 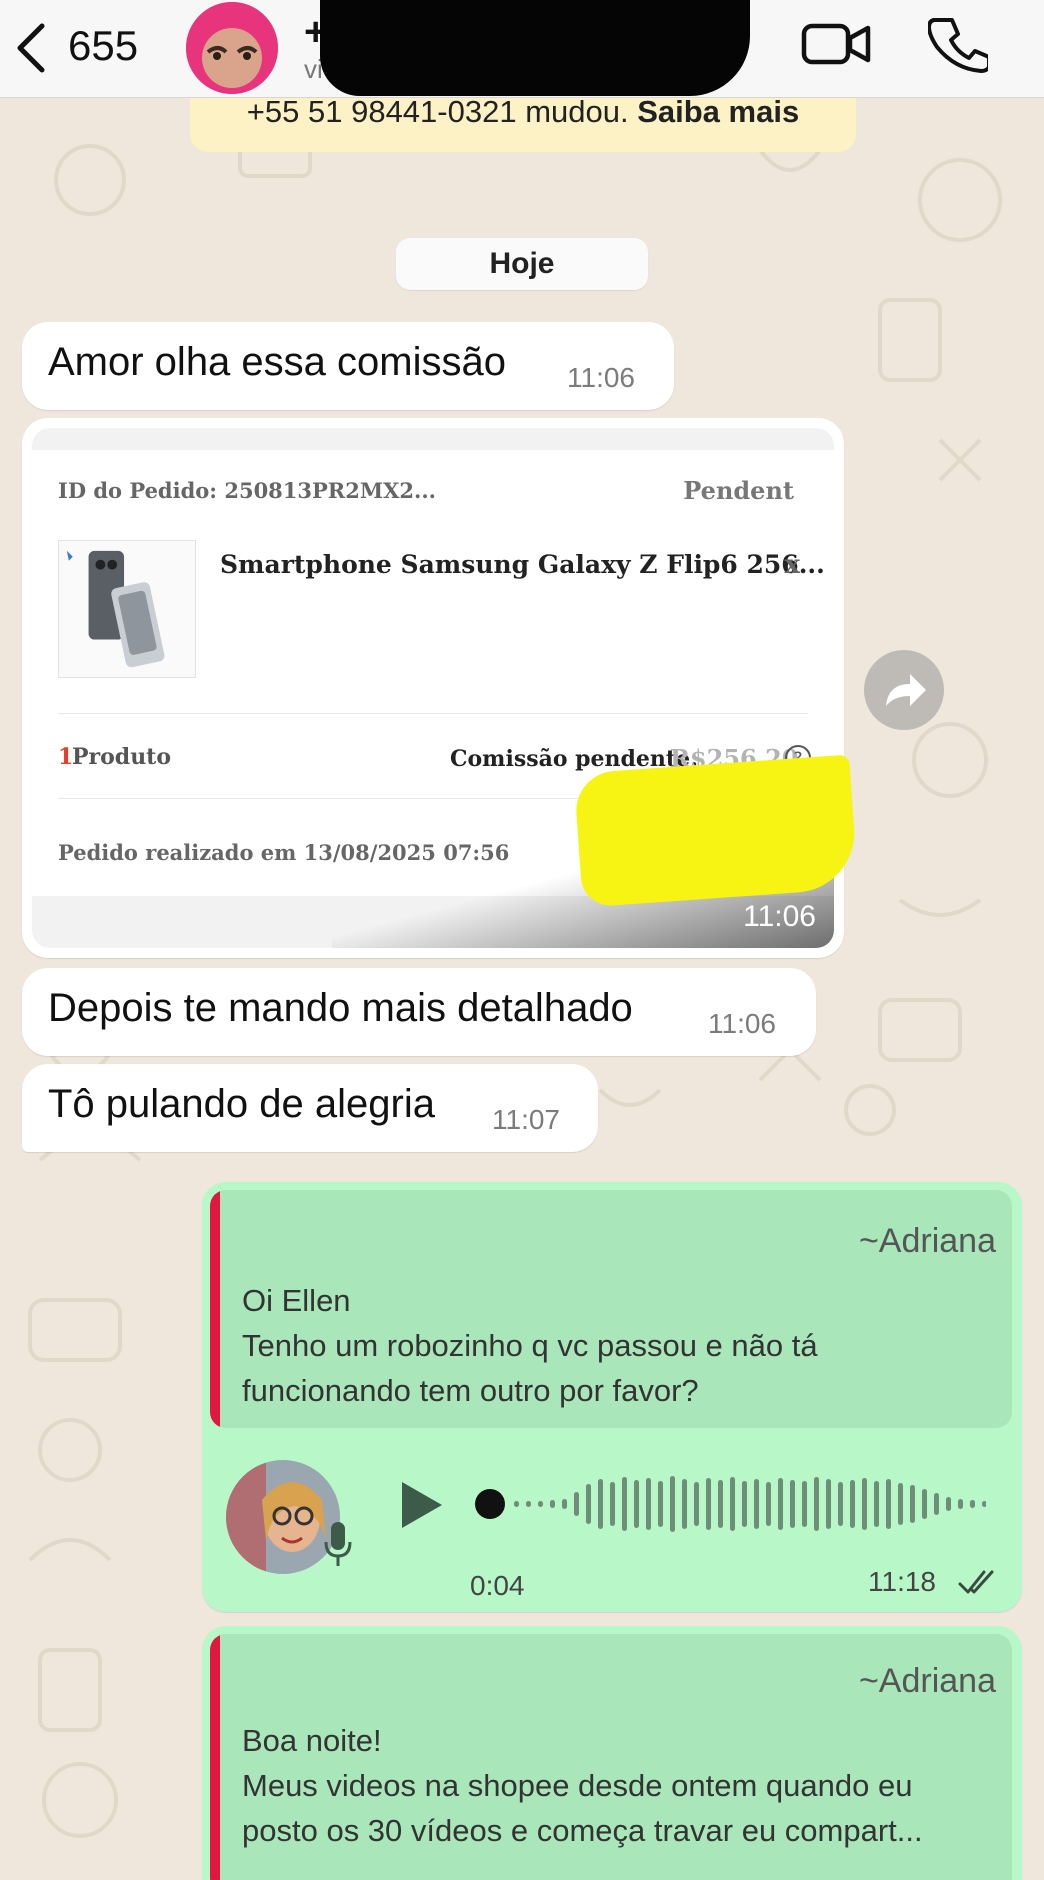 I want to click on message-incoming: Amor olha essa comissão 11:06, so click(x=348, y=366).